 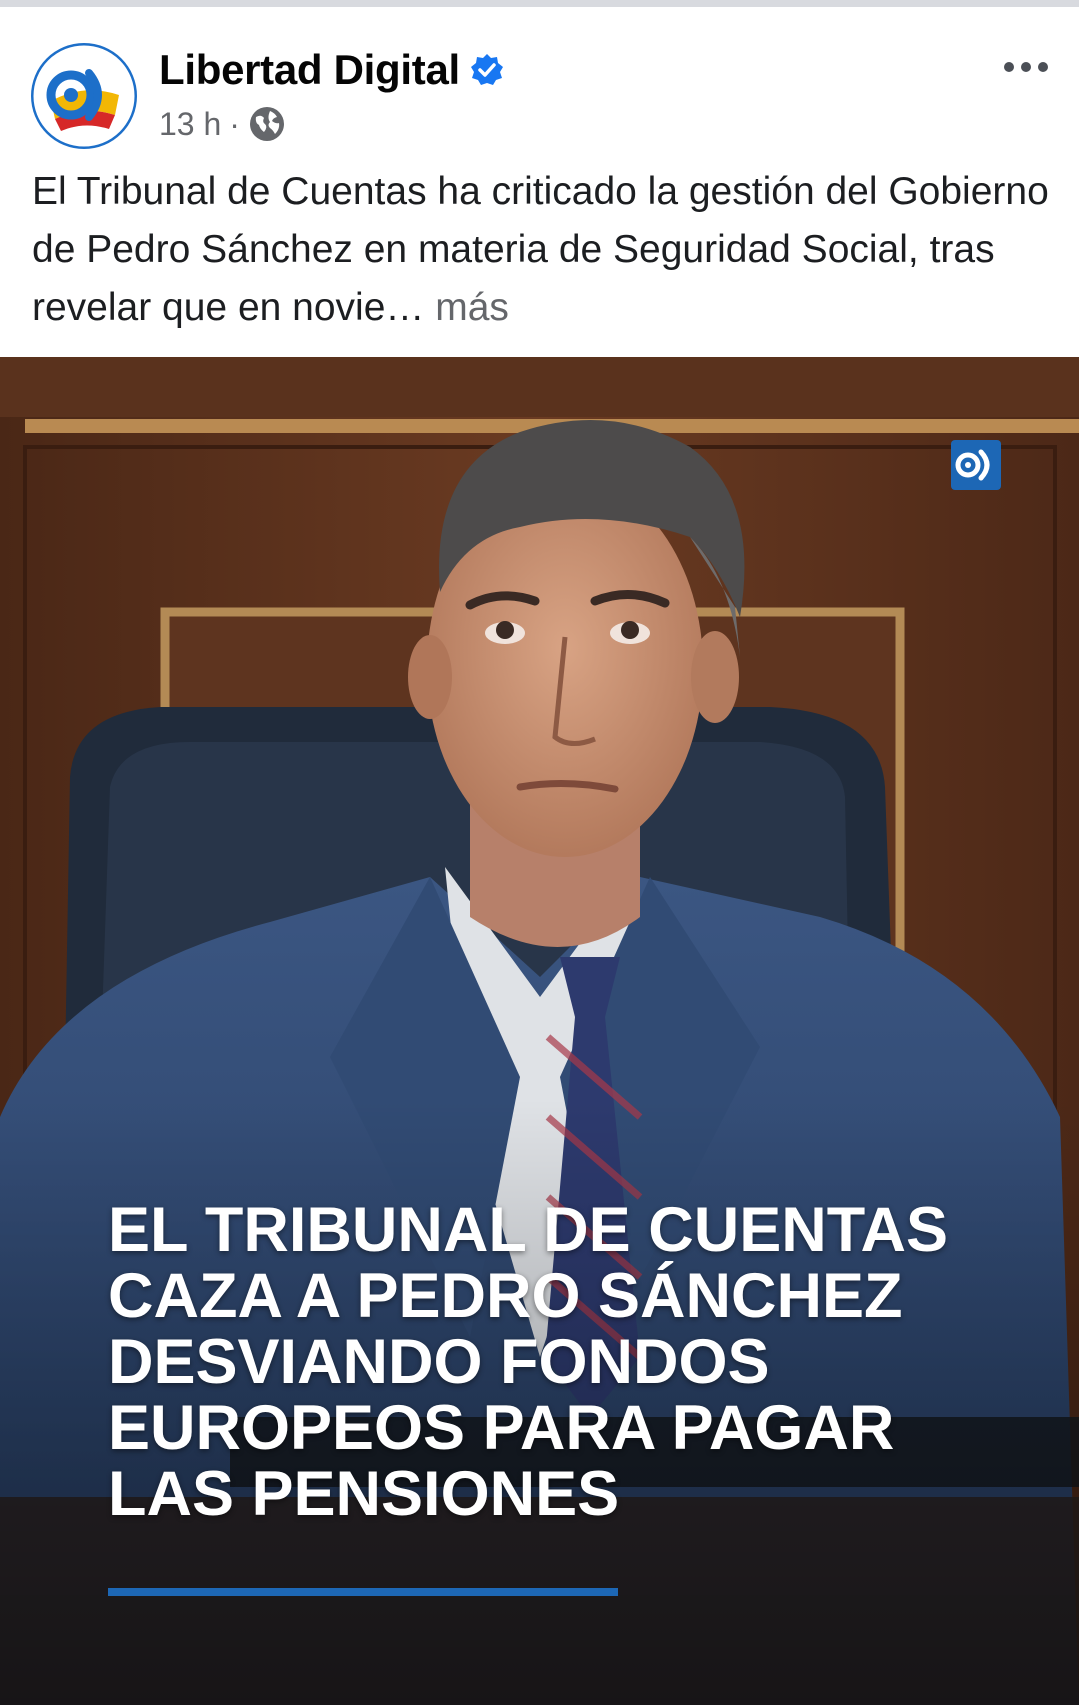 I want to click on headline-line: CAZA A PEDRO SÁNCHEZ, so click(x=505, y=1296).